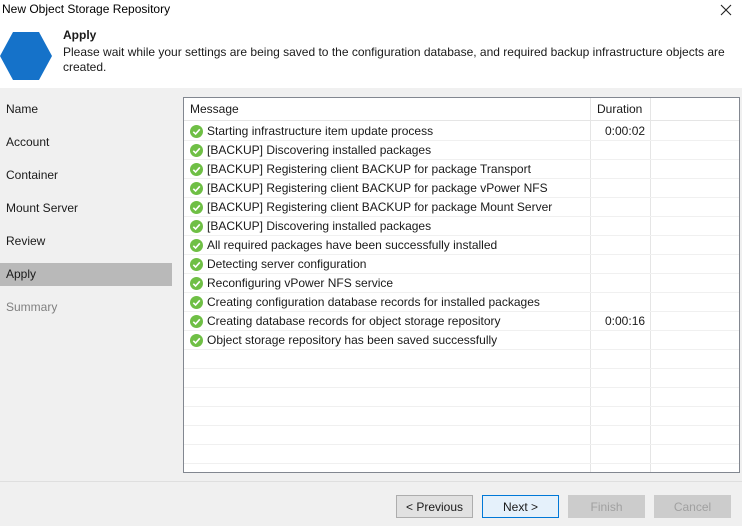 Image resolution: width=742 pixels, height=526 pixels. I want to click on next-button: Next >, so click(520, 506).